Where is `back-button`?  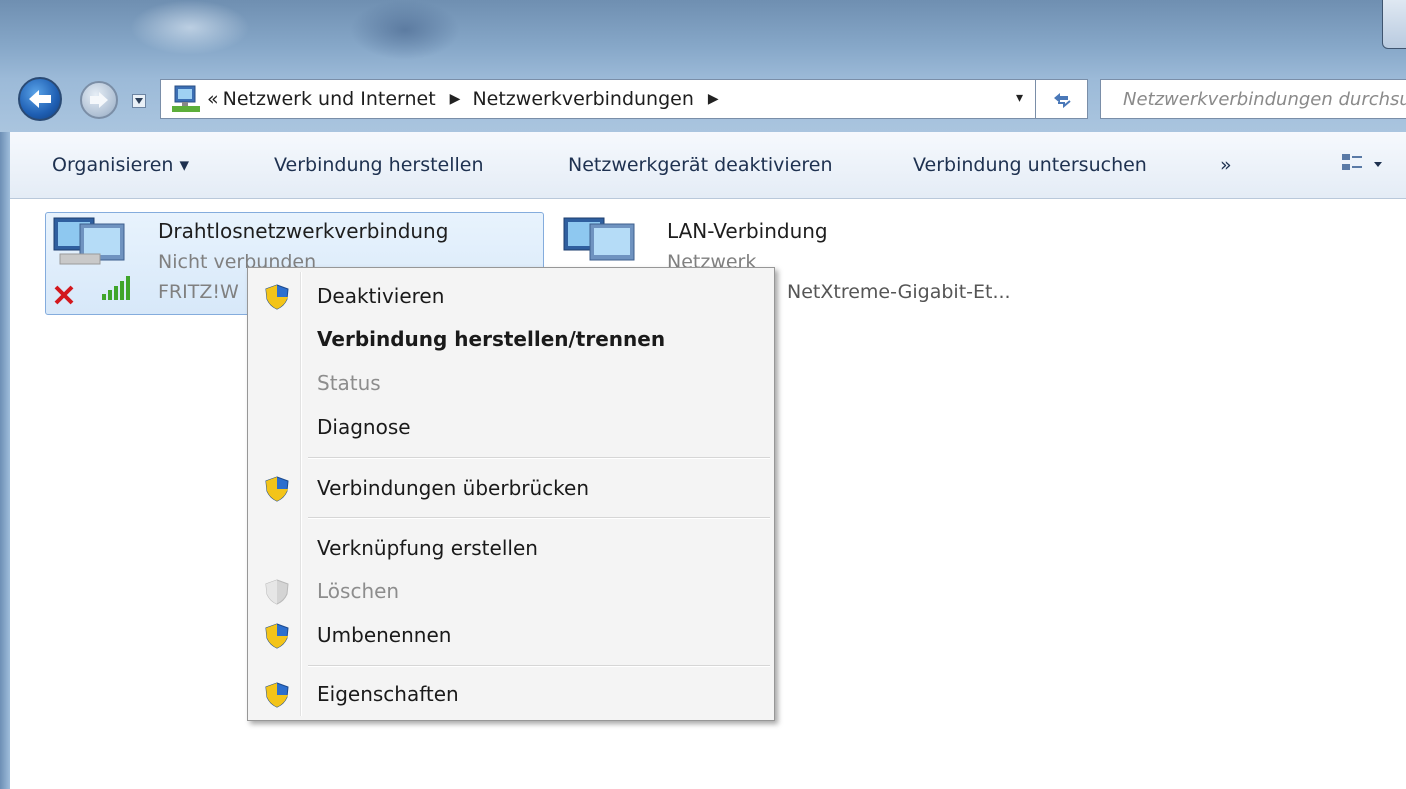 back-button is located at coordinates (40, 99).